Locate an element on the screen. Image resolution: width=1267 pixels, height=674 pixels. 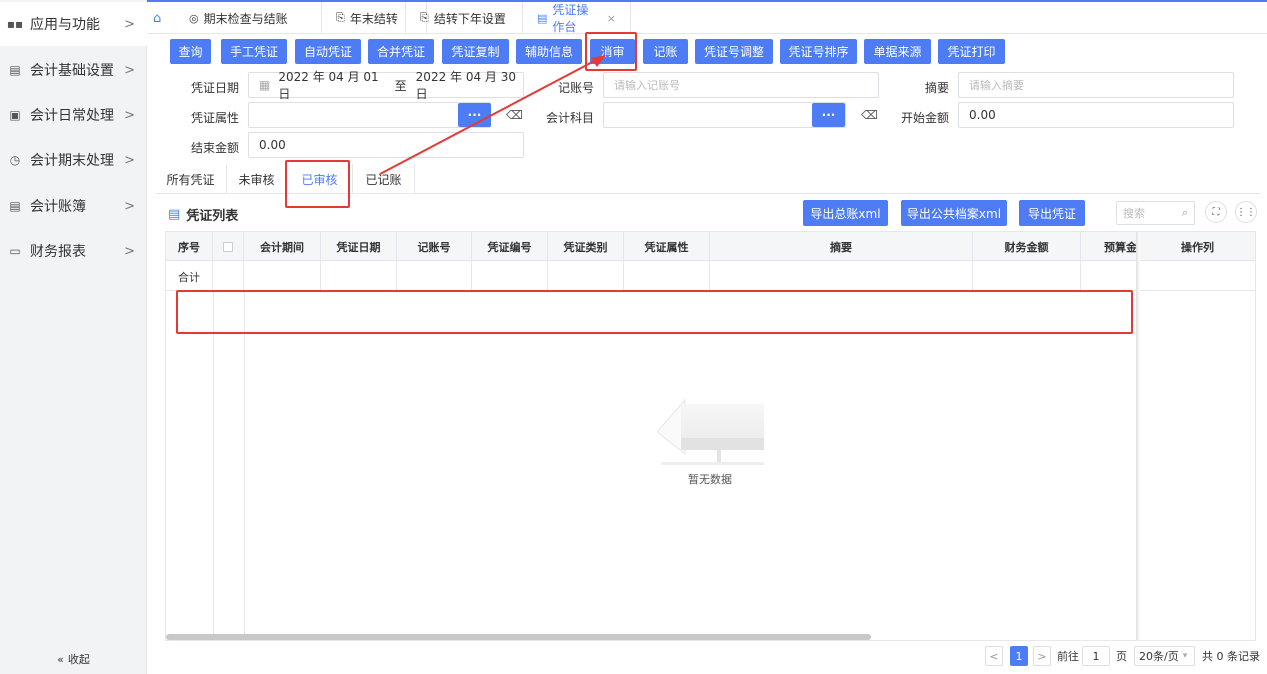
tab-posted: 已记账 is located at coordinates (384, 179).